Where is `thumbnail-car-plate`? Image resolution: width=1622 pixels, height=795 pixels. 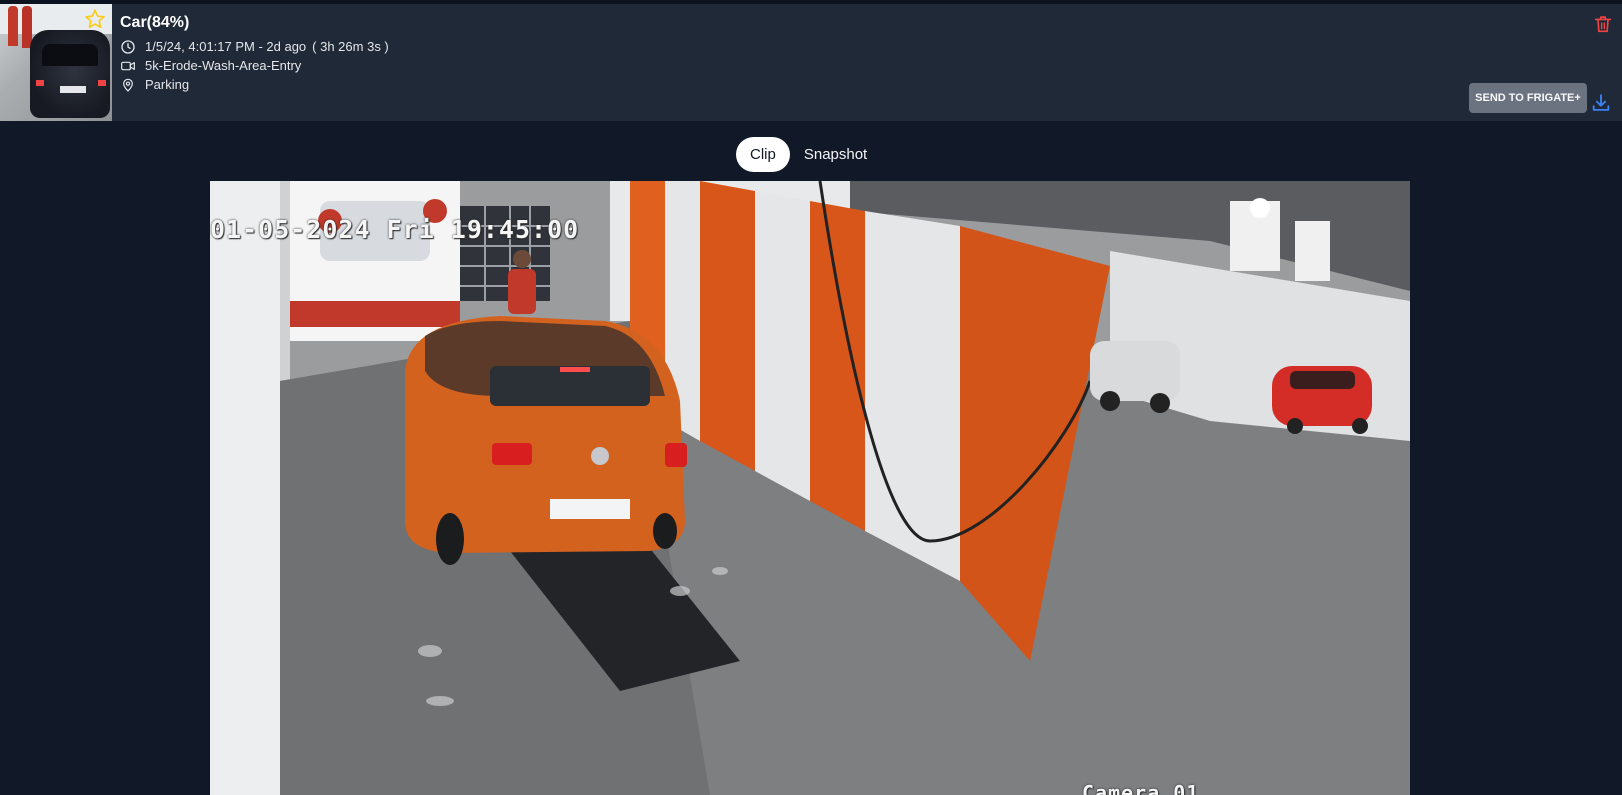
thumbnail-car-plate is located at coordinates (73, 89).